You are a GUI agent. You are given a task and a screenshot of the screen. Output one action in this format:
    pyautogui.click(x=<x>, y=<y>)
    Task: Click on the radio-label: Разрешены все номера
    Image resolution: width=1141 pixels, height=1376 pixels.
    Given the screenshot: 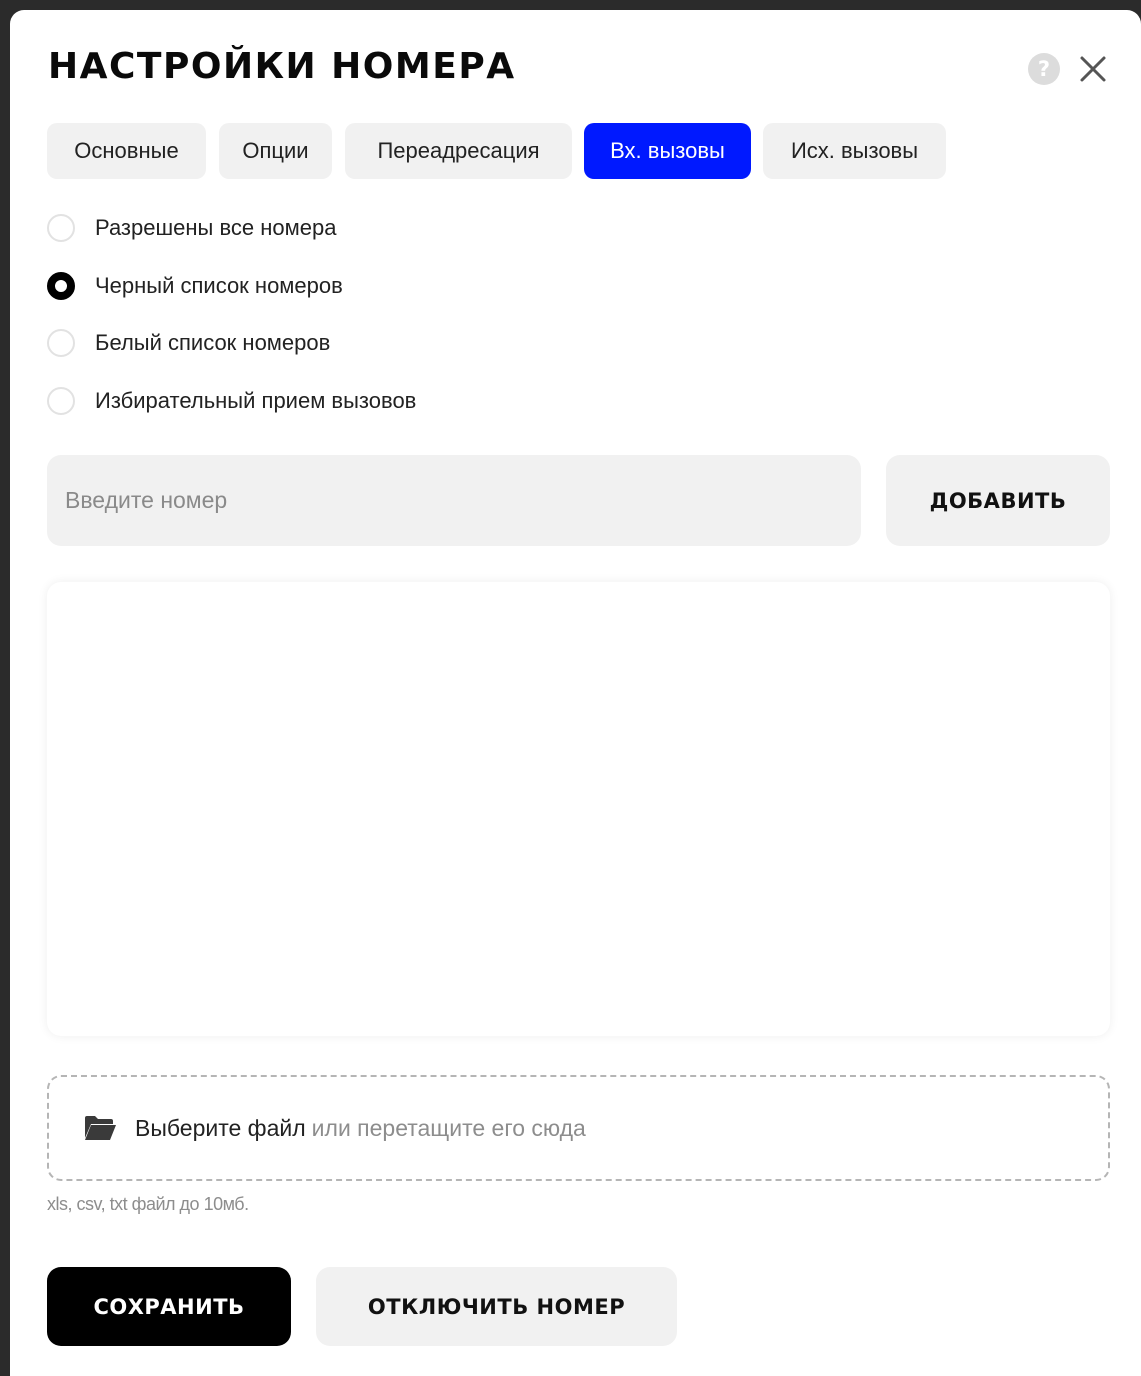 What is the action you would take?
    pyautogui.click(x=216, y=227)
    